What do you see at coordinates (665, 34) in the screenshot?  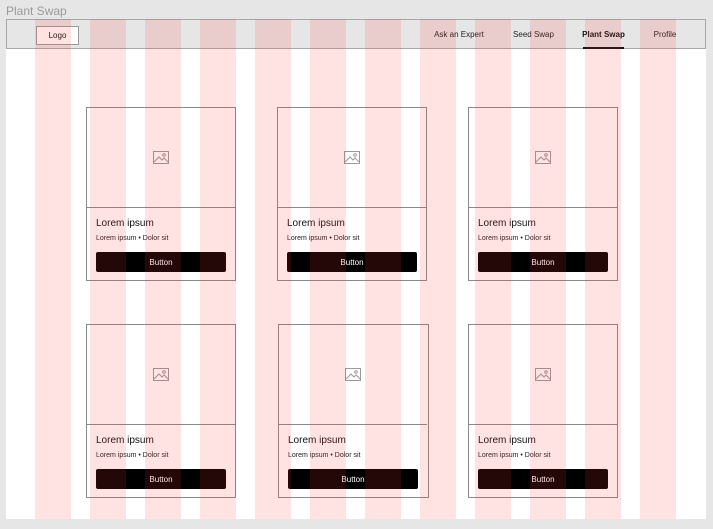 I see `nav-link-profile: Profile` at bounding box center [665, 34].